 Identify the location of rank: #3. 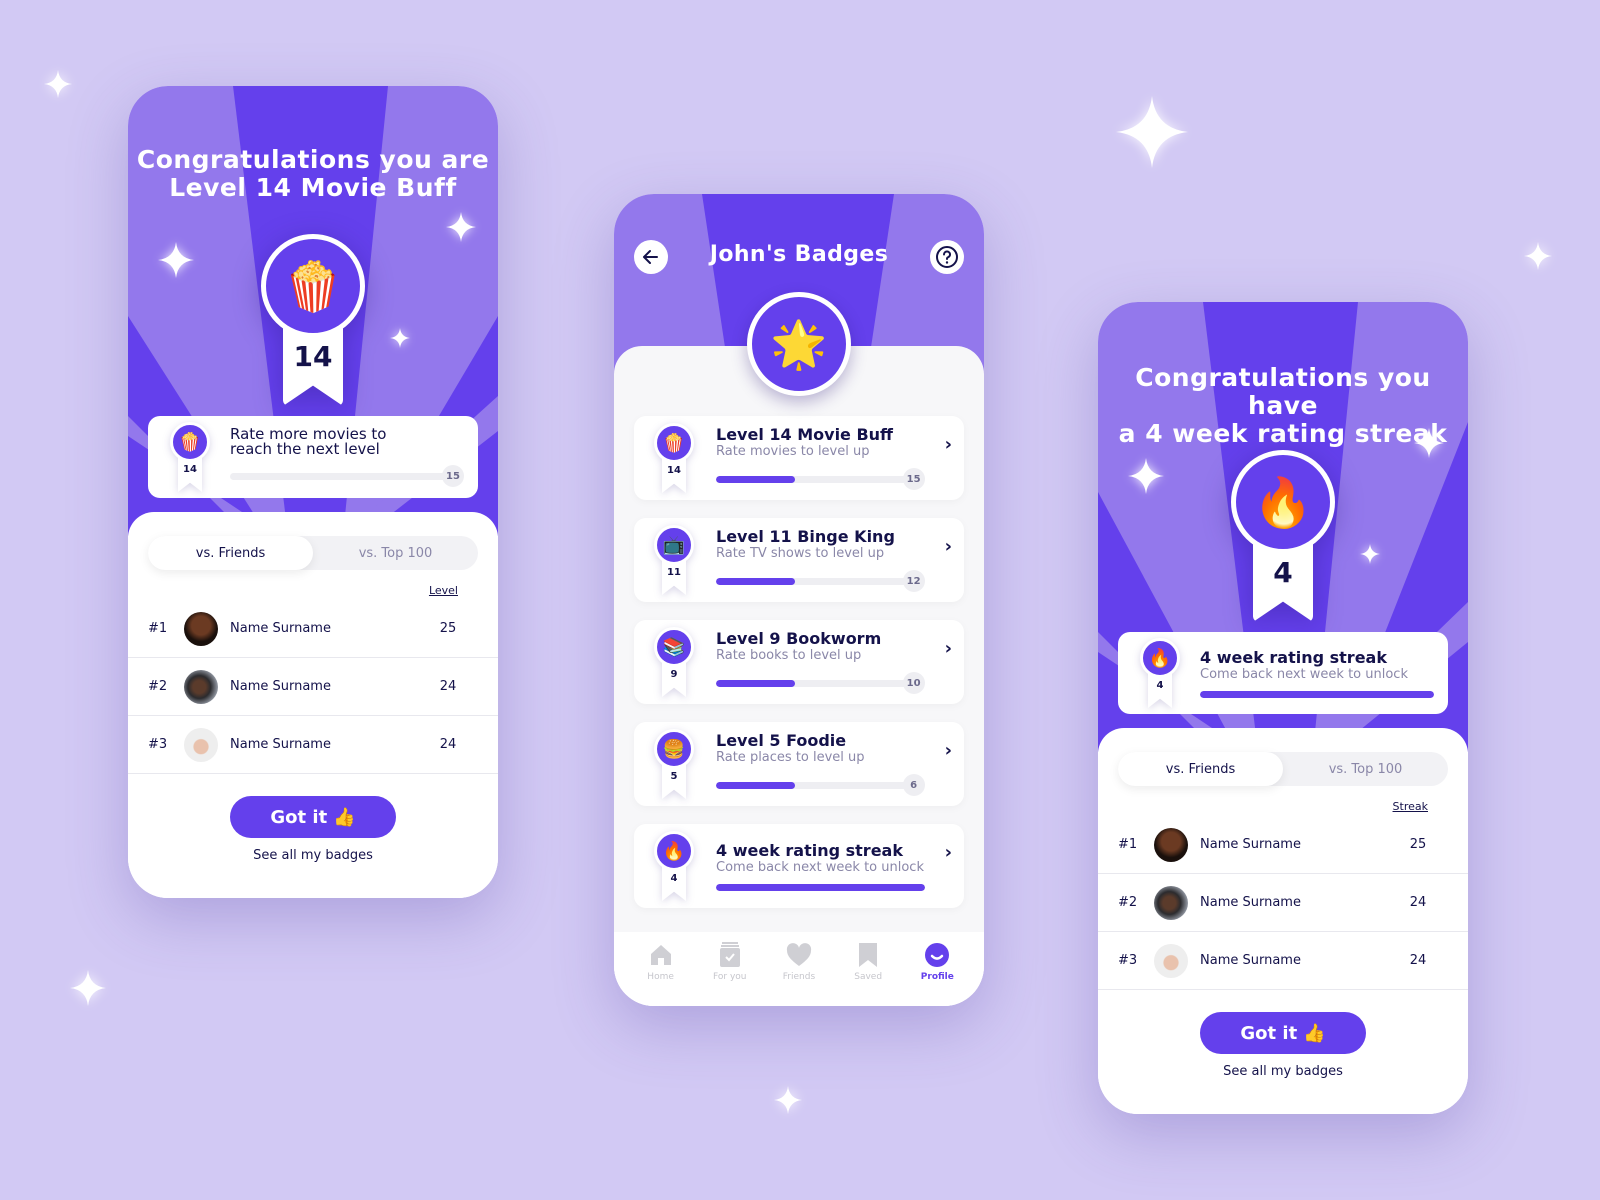
(158, 744).